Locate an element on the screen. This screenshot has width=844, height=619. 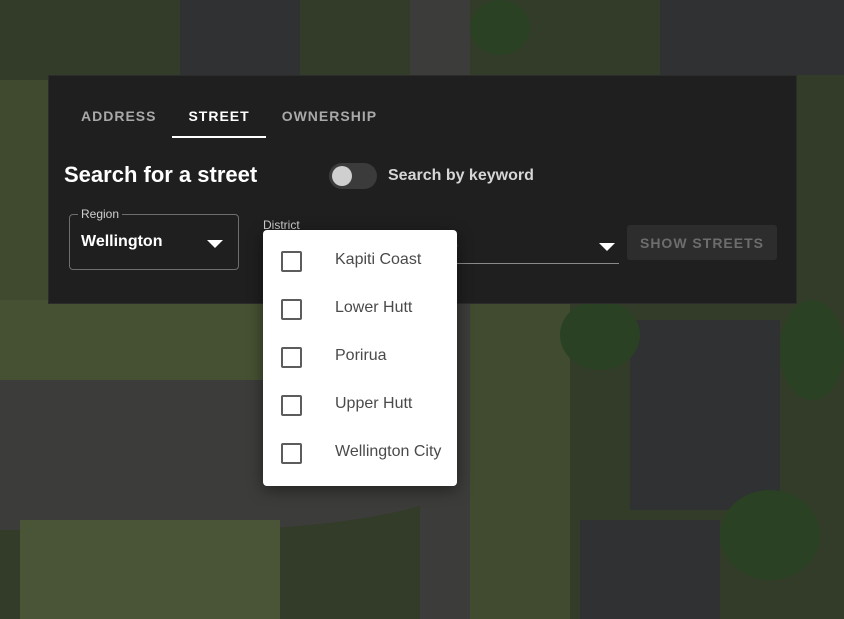
district-option-label: Wellington City is located at coordinates (388, 451).